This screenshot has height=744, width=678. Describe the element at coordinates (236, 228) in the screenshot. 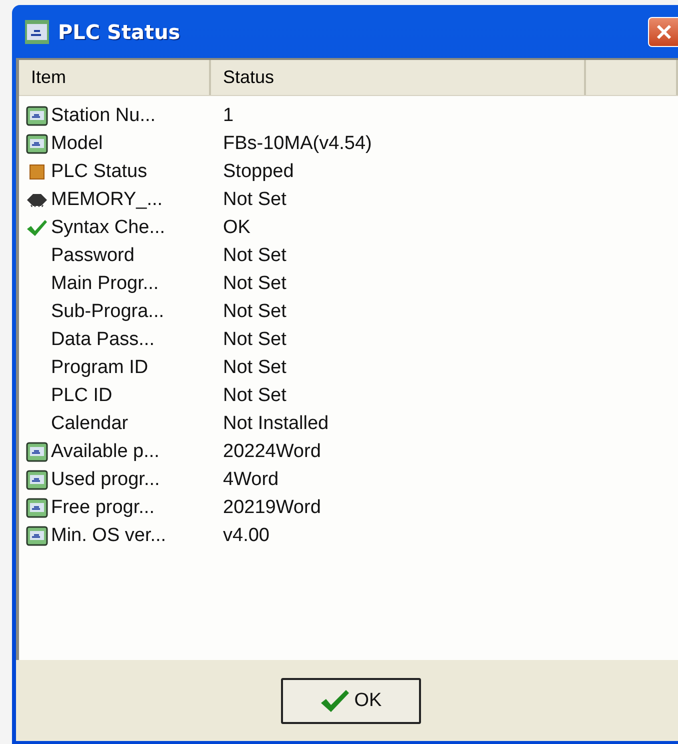

I see `status-cell-text: OK` at that location.